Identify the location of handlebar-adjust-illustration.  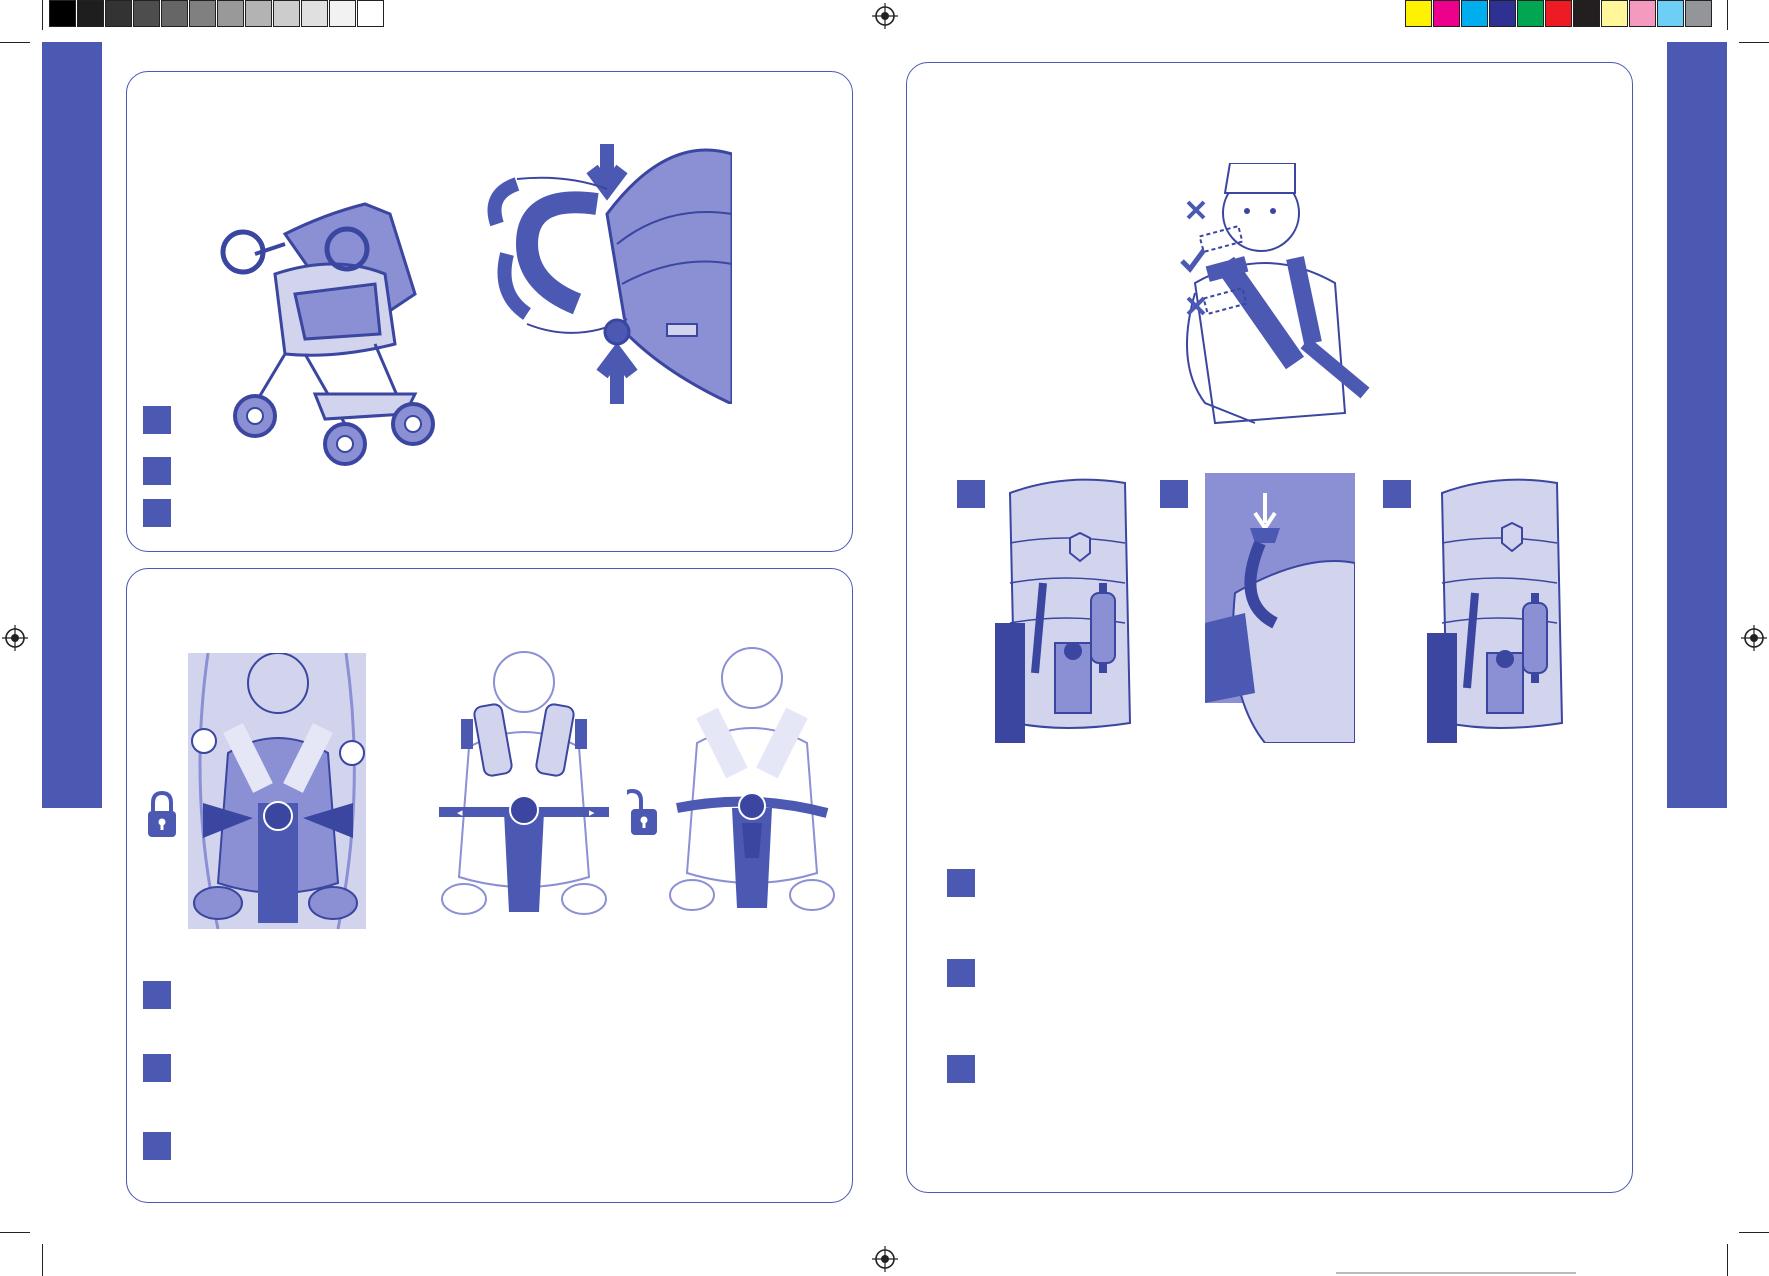
(609, 274).